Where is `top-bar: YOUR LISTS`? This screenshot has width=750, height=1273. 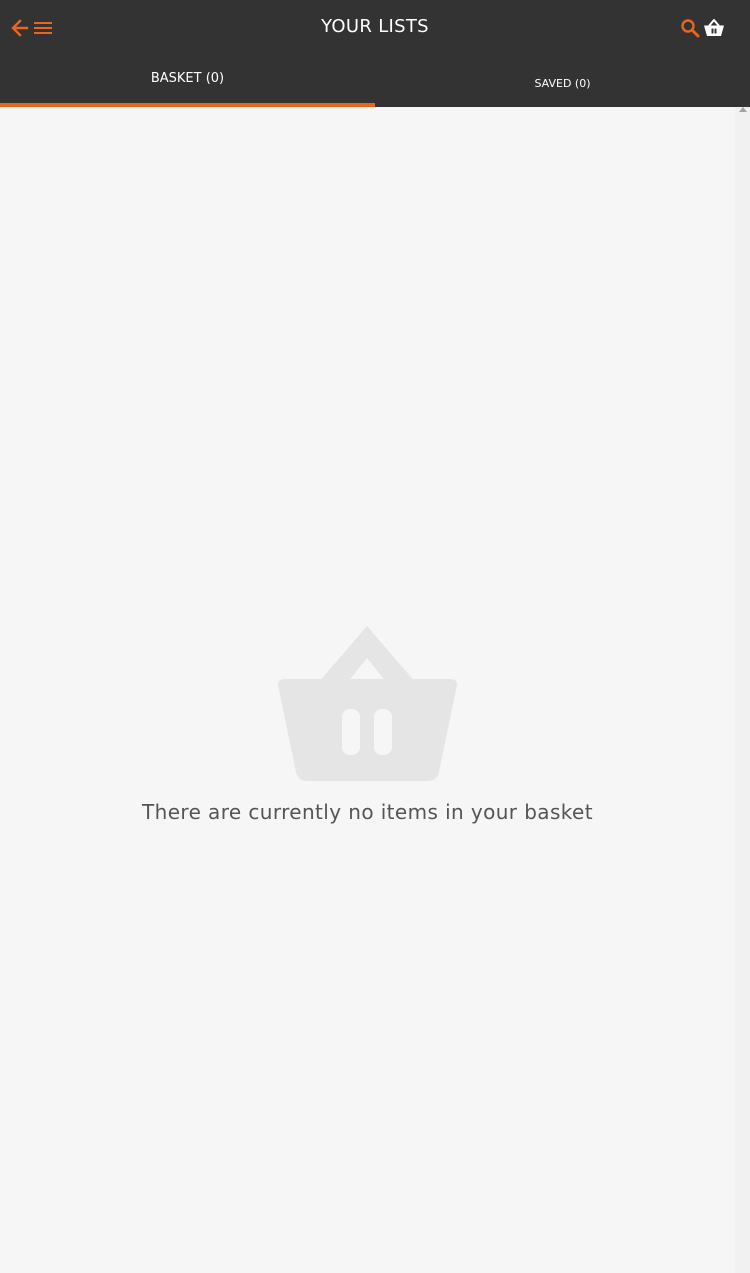 top-bar: YOUR LISTS is located at coordinates (375, 28).